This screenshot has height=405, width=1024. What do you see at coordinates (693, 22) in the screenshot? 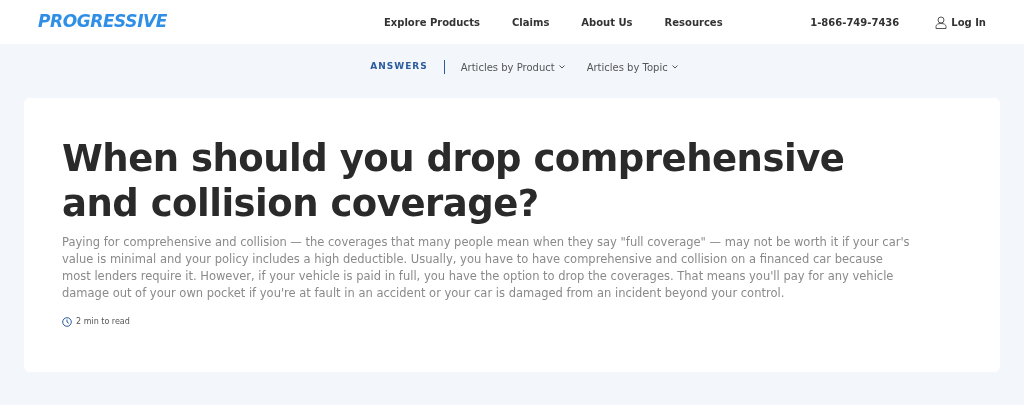
I see `nav-link: Resources` at bounding box center [693, 22].